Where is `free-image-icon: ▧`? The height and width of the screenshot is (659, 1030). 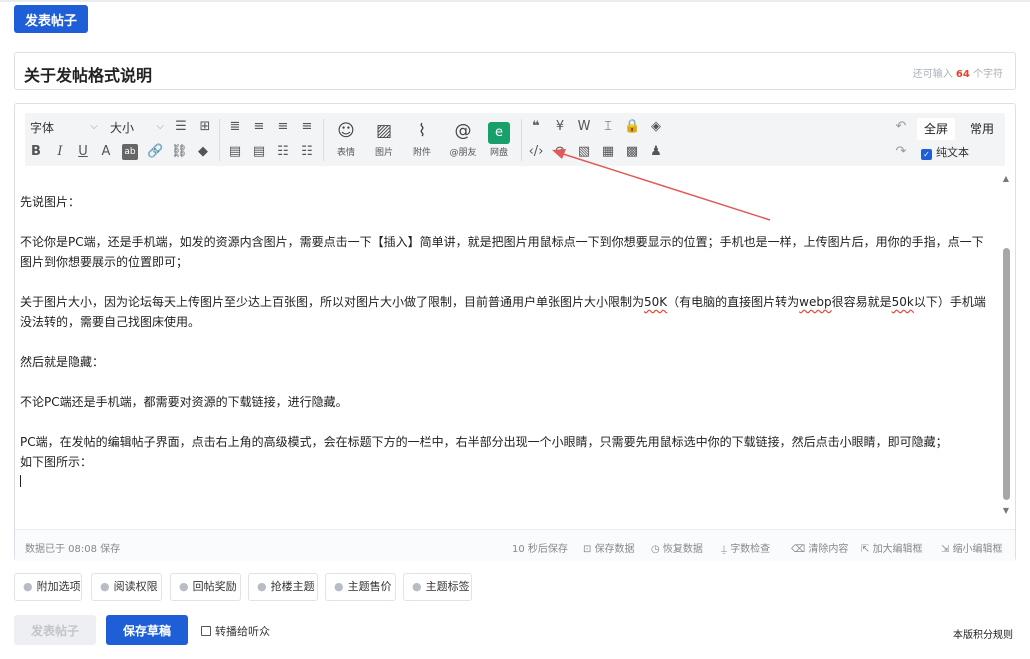 free-image-icon: ▧ is located at coordinates (584, 152).